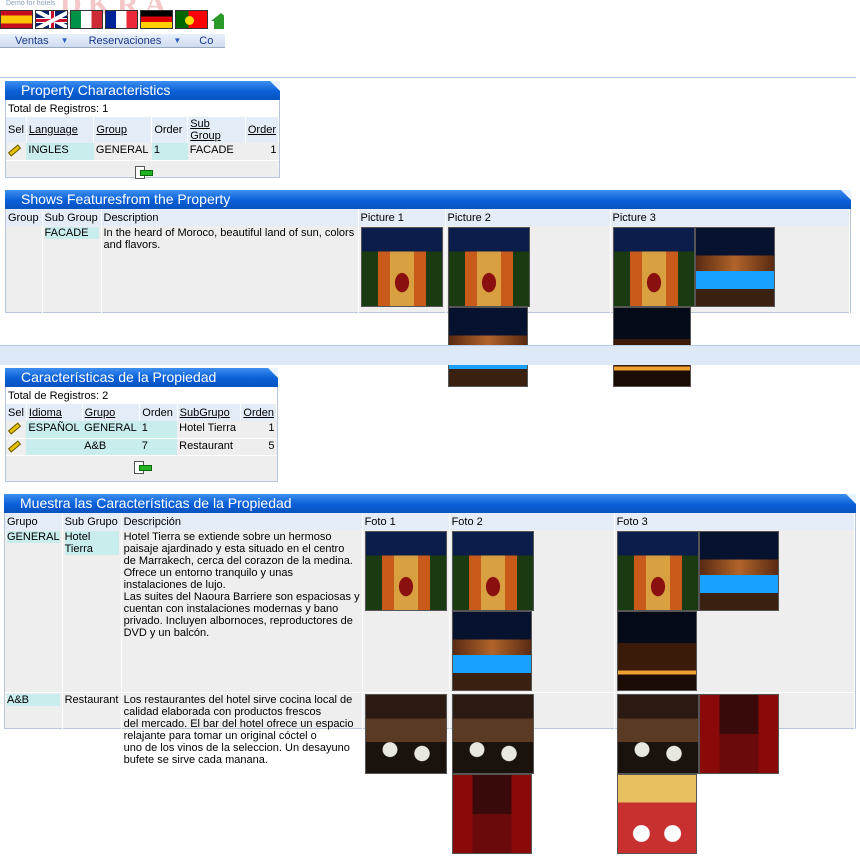 This screenshot has width=860, height=856. What do you see at coordinates (51, 19) in the screenshot?
I see `flag-uk-icon` at bounding box center [51, 19].